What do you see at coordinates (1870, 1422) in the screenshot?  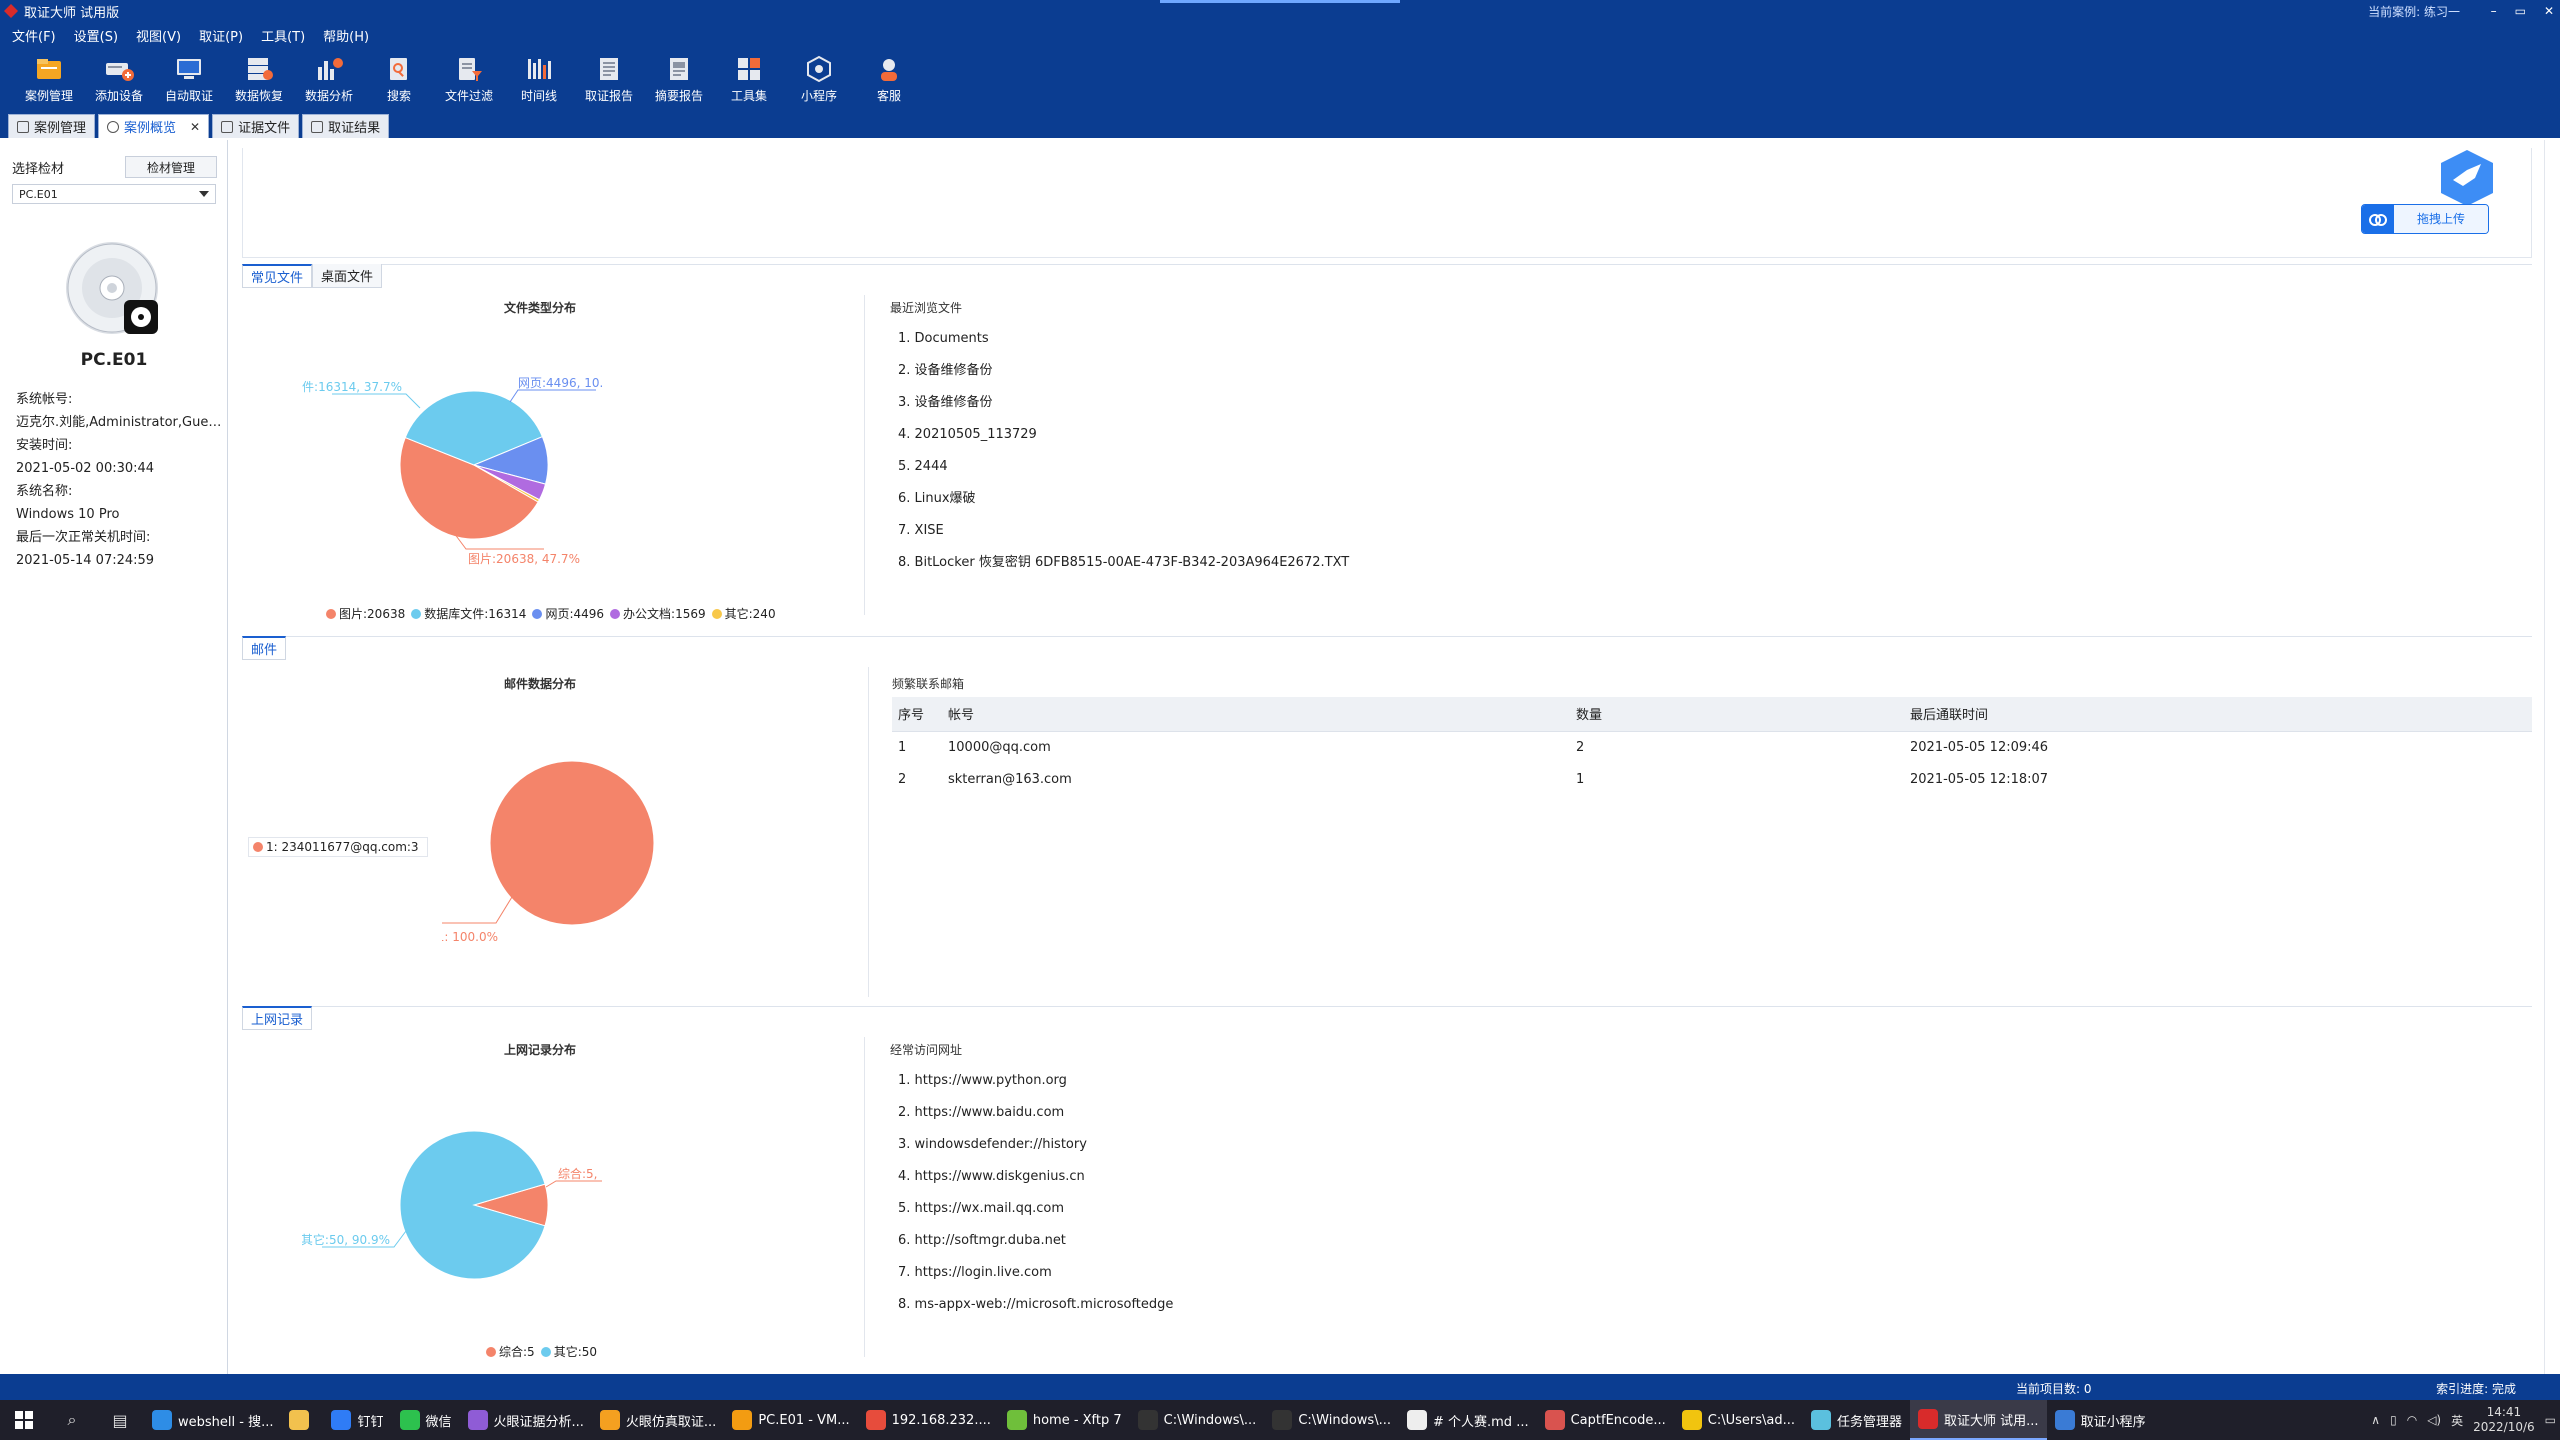 I see `taskbar-app-label: 任务管理器` at bounding box center [1870, 1422].